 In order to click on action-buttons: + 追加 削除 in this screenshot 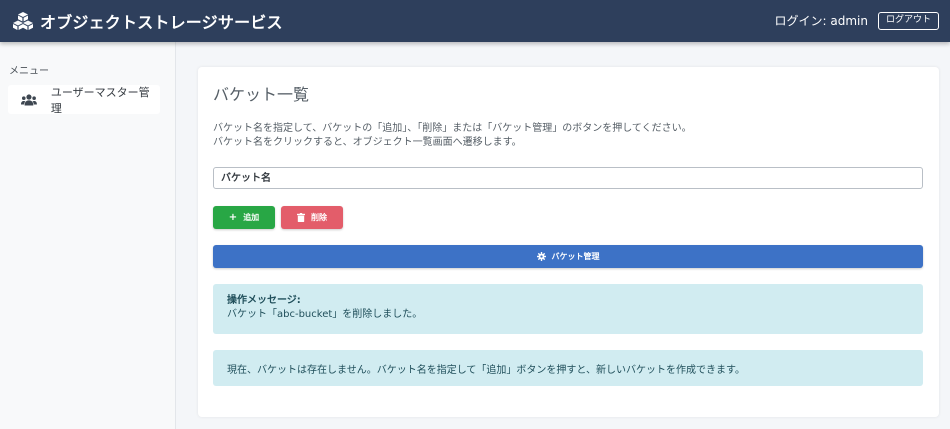, I will do `click(568, 217)`.